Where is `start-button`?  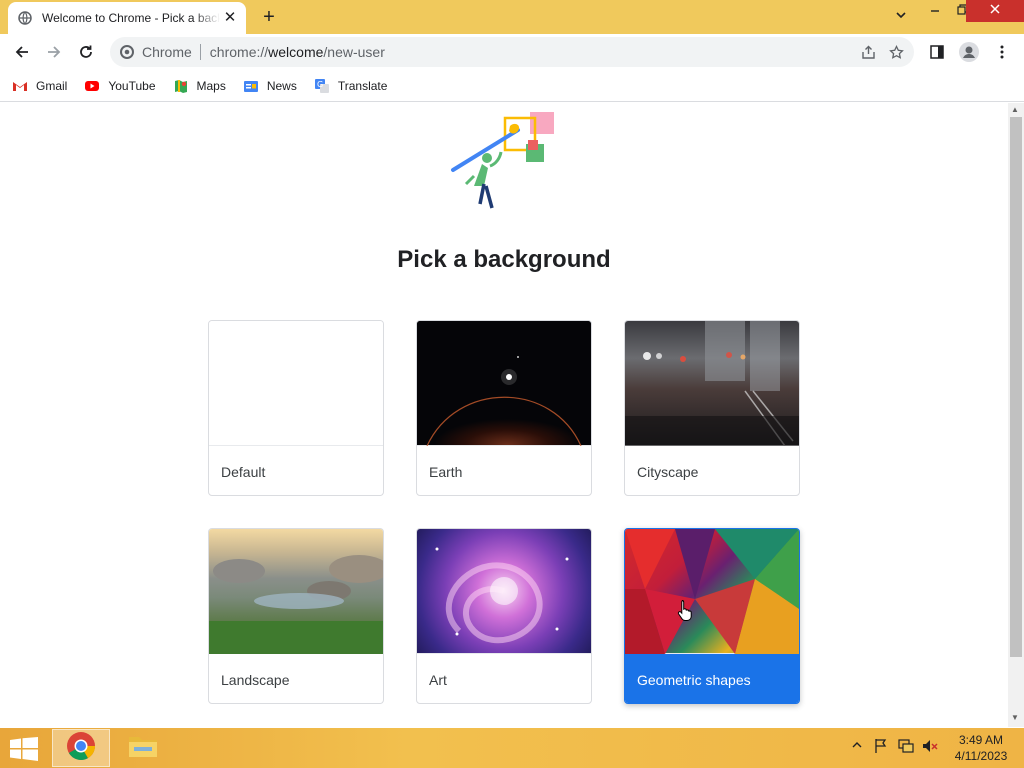 start-button is located at coordinates (24, 749).